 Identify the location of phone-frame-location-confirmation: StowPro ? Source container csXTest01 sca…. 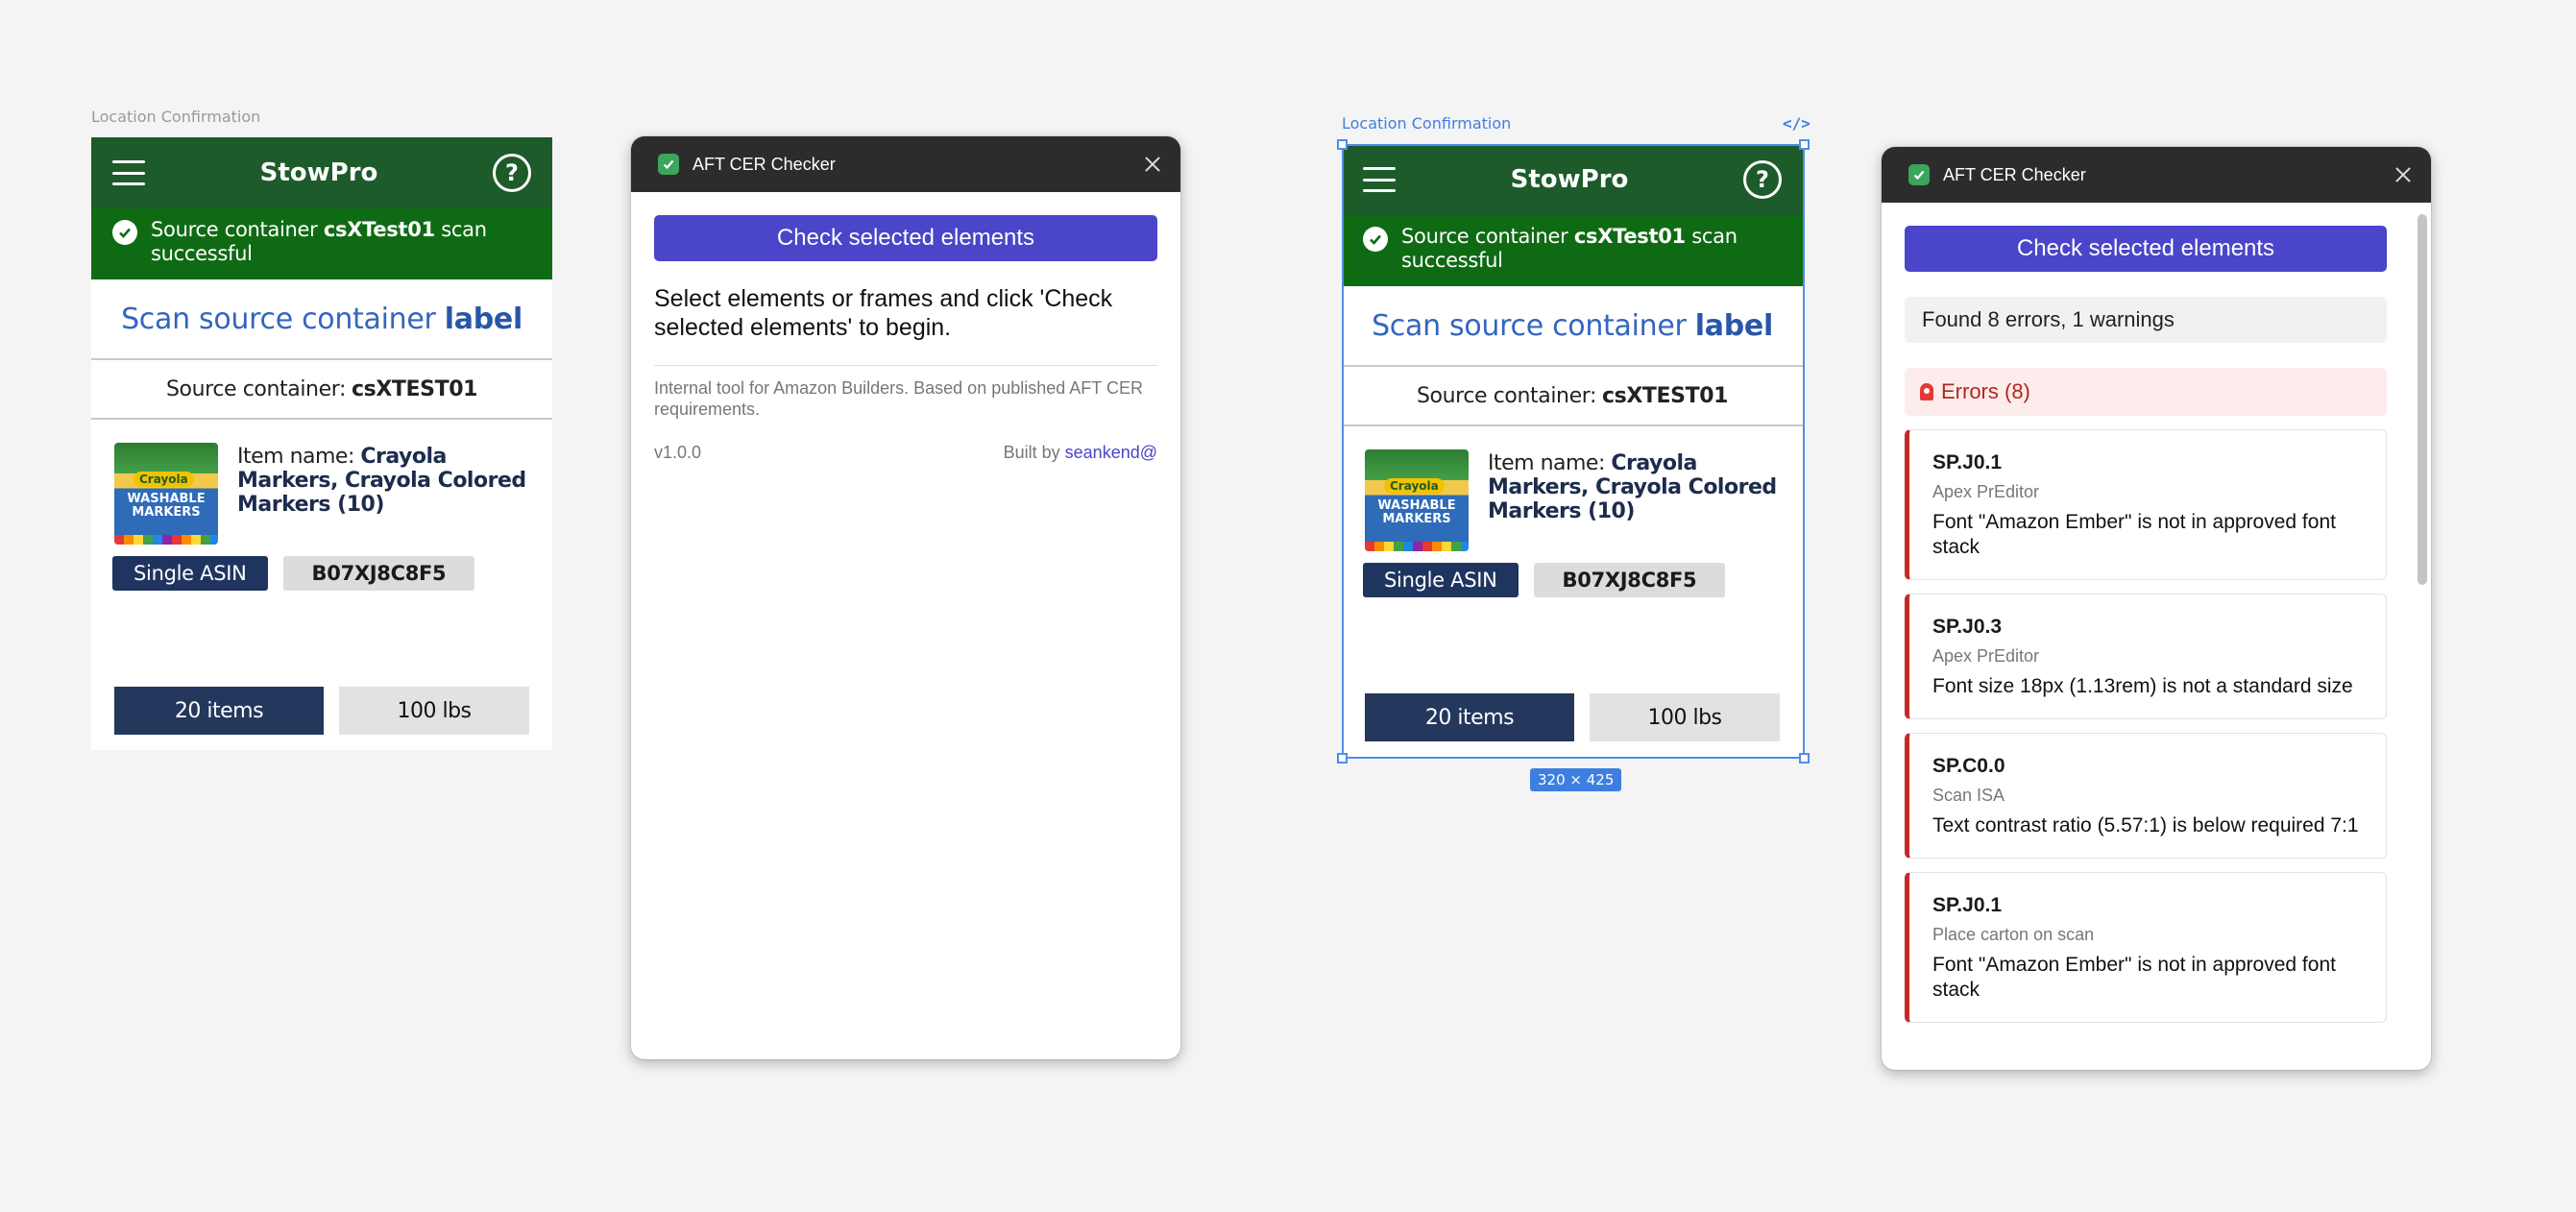
(321, 444).